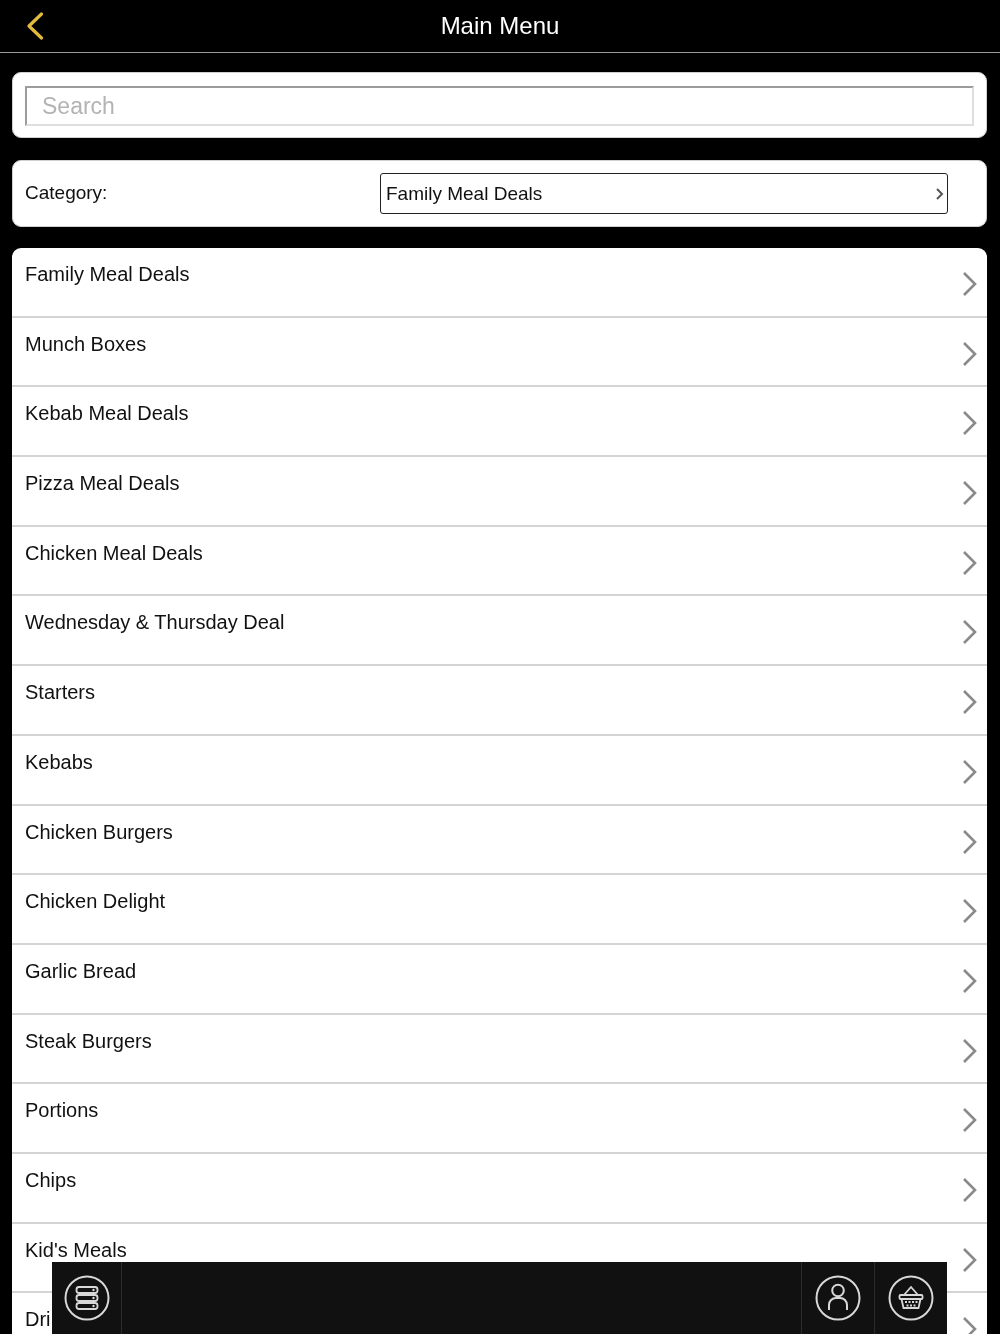  I want to click on menu-category-item: Chicken Delight, so click(95, 901).